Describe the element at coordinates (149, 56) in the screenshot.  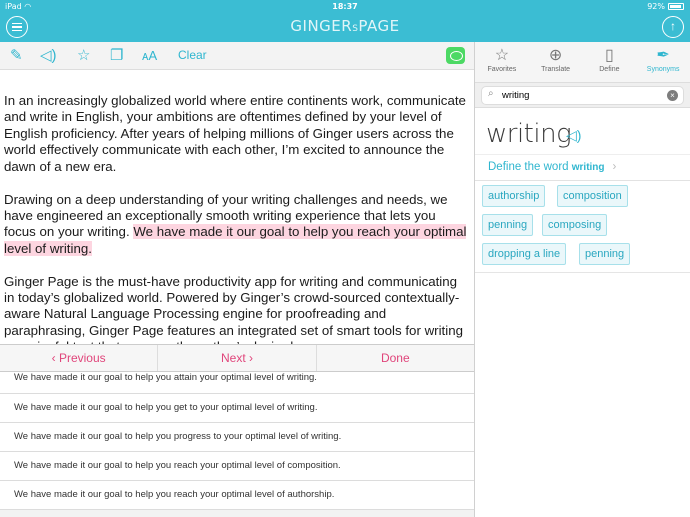
I see `font-size-icon: ᴀA` at that location.